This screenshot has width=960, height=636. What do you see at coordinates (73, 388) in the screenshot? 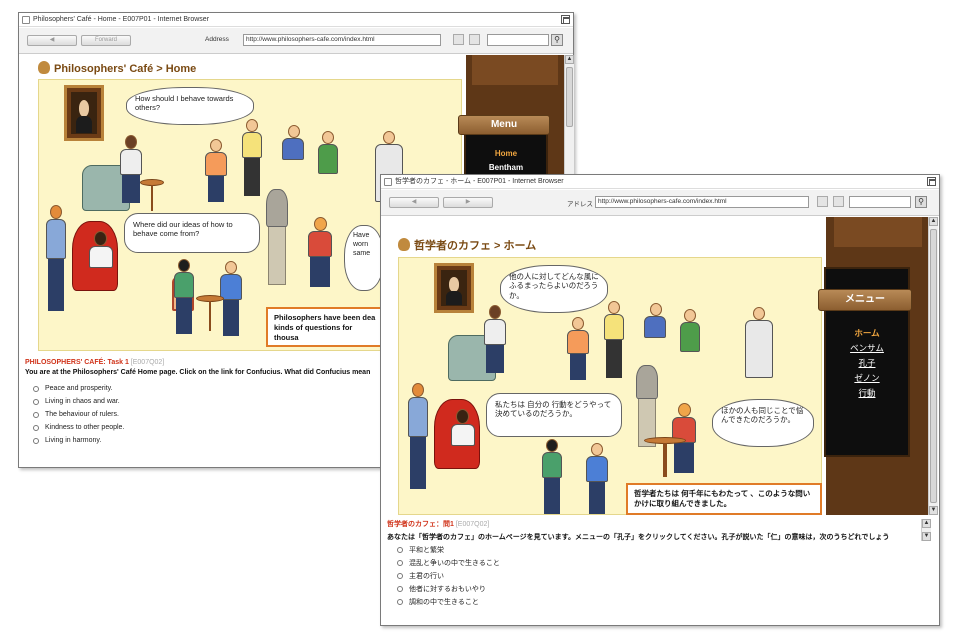
I see `answer-option-1: Peace and prosperity.` at bounding box center [73, 388].